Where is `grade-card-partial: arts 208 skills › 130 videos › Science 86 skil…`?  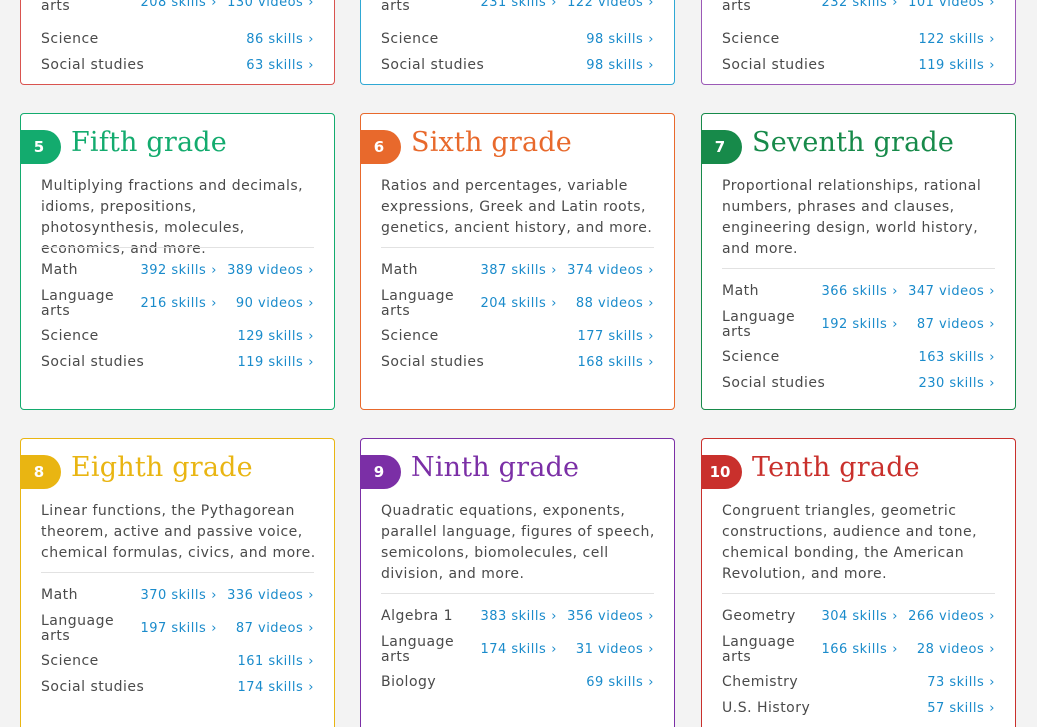
grade-card-partial: arts 208 skills › 130 videos › Science 86 skil… is located at coordinates (177, 42).